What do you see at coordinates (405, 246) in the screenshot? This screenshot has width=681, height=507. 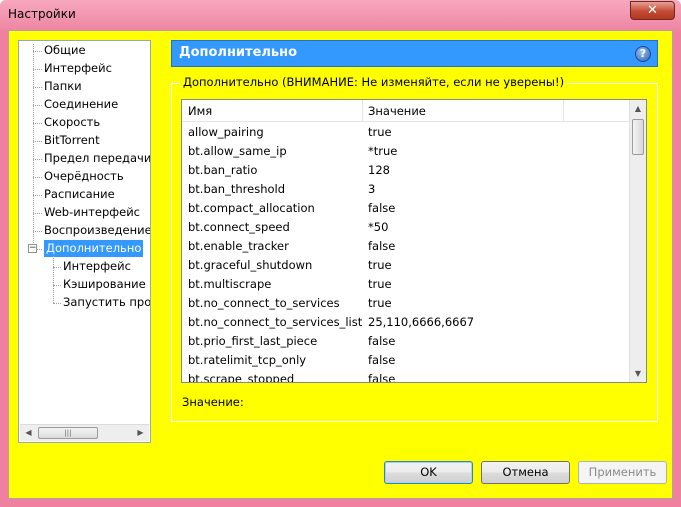 I see `list-row: bt.enable_tracker false` at bounding box center [405, 246].